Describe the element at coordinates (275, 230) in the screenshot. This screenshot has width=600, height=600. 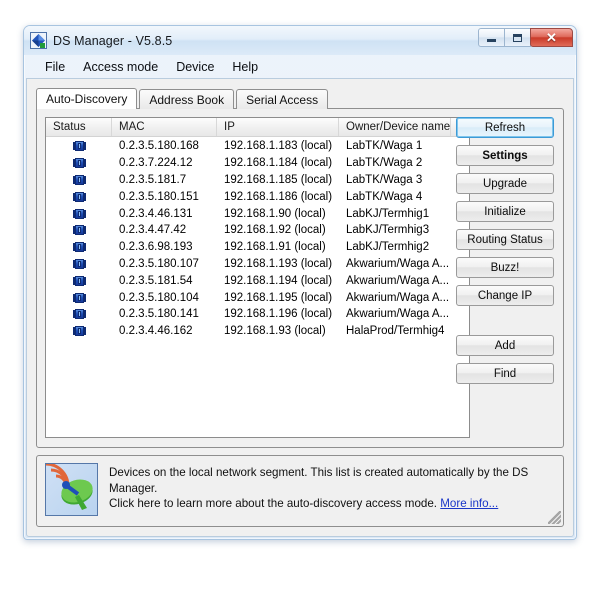
I see `cell-ip: 192.168.1.92 (local)` at that location.